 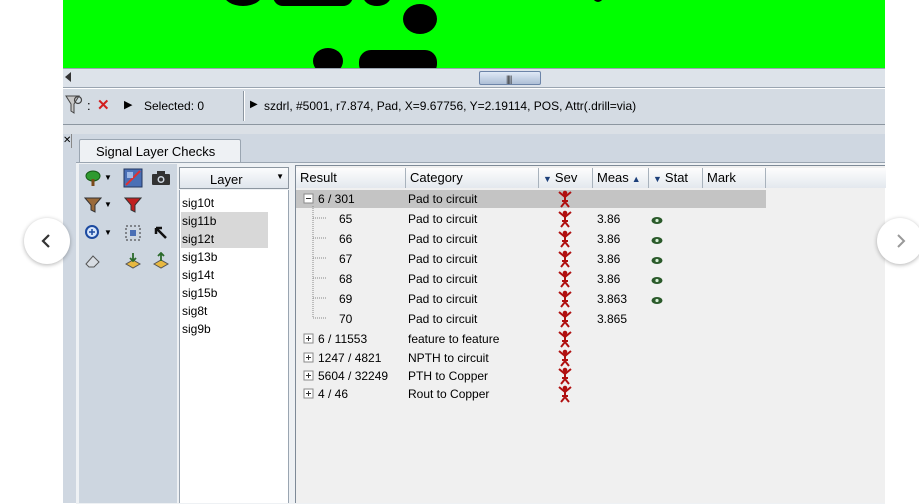 I want to click on category-cell: feature to feature, so click(x=454, y=339).